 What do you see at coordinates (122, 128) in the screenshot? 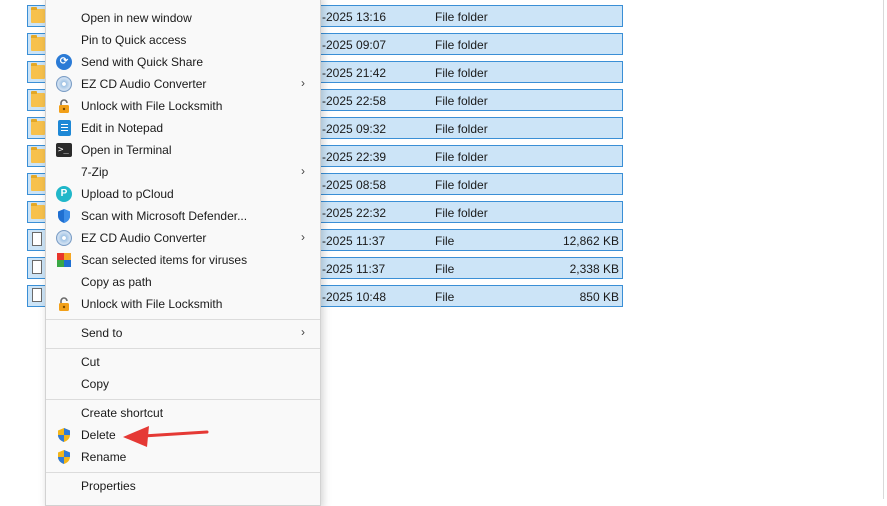
I see `menu-item-label: Edit in Notepad` at bounding box center [122, 128].